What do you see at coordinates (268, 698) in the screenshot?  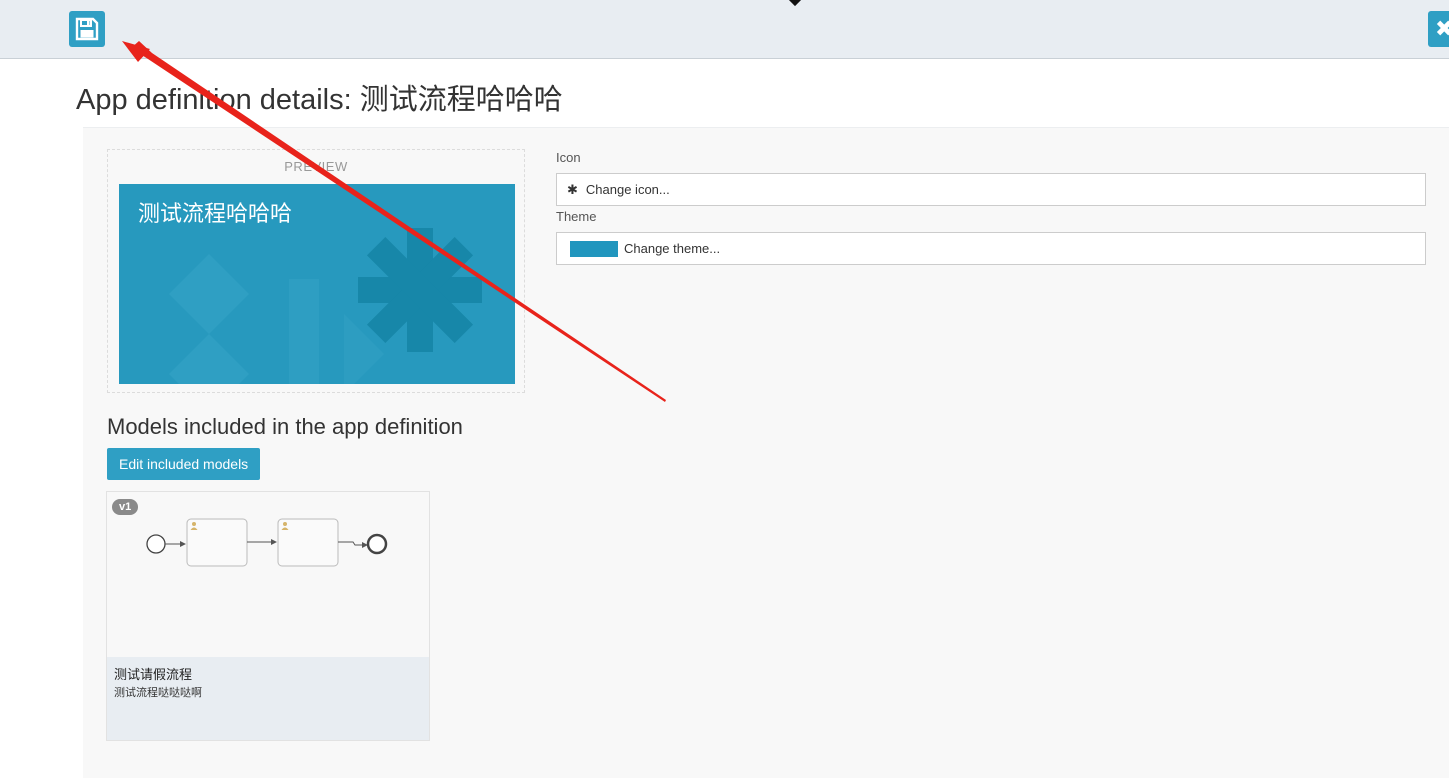 I see `model-card-footer: 测试请假流程 测试流程哒哒哒啊` at bounding box center [268, 698].